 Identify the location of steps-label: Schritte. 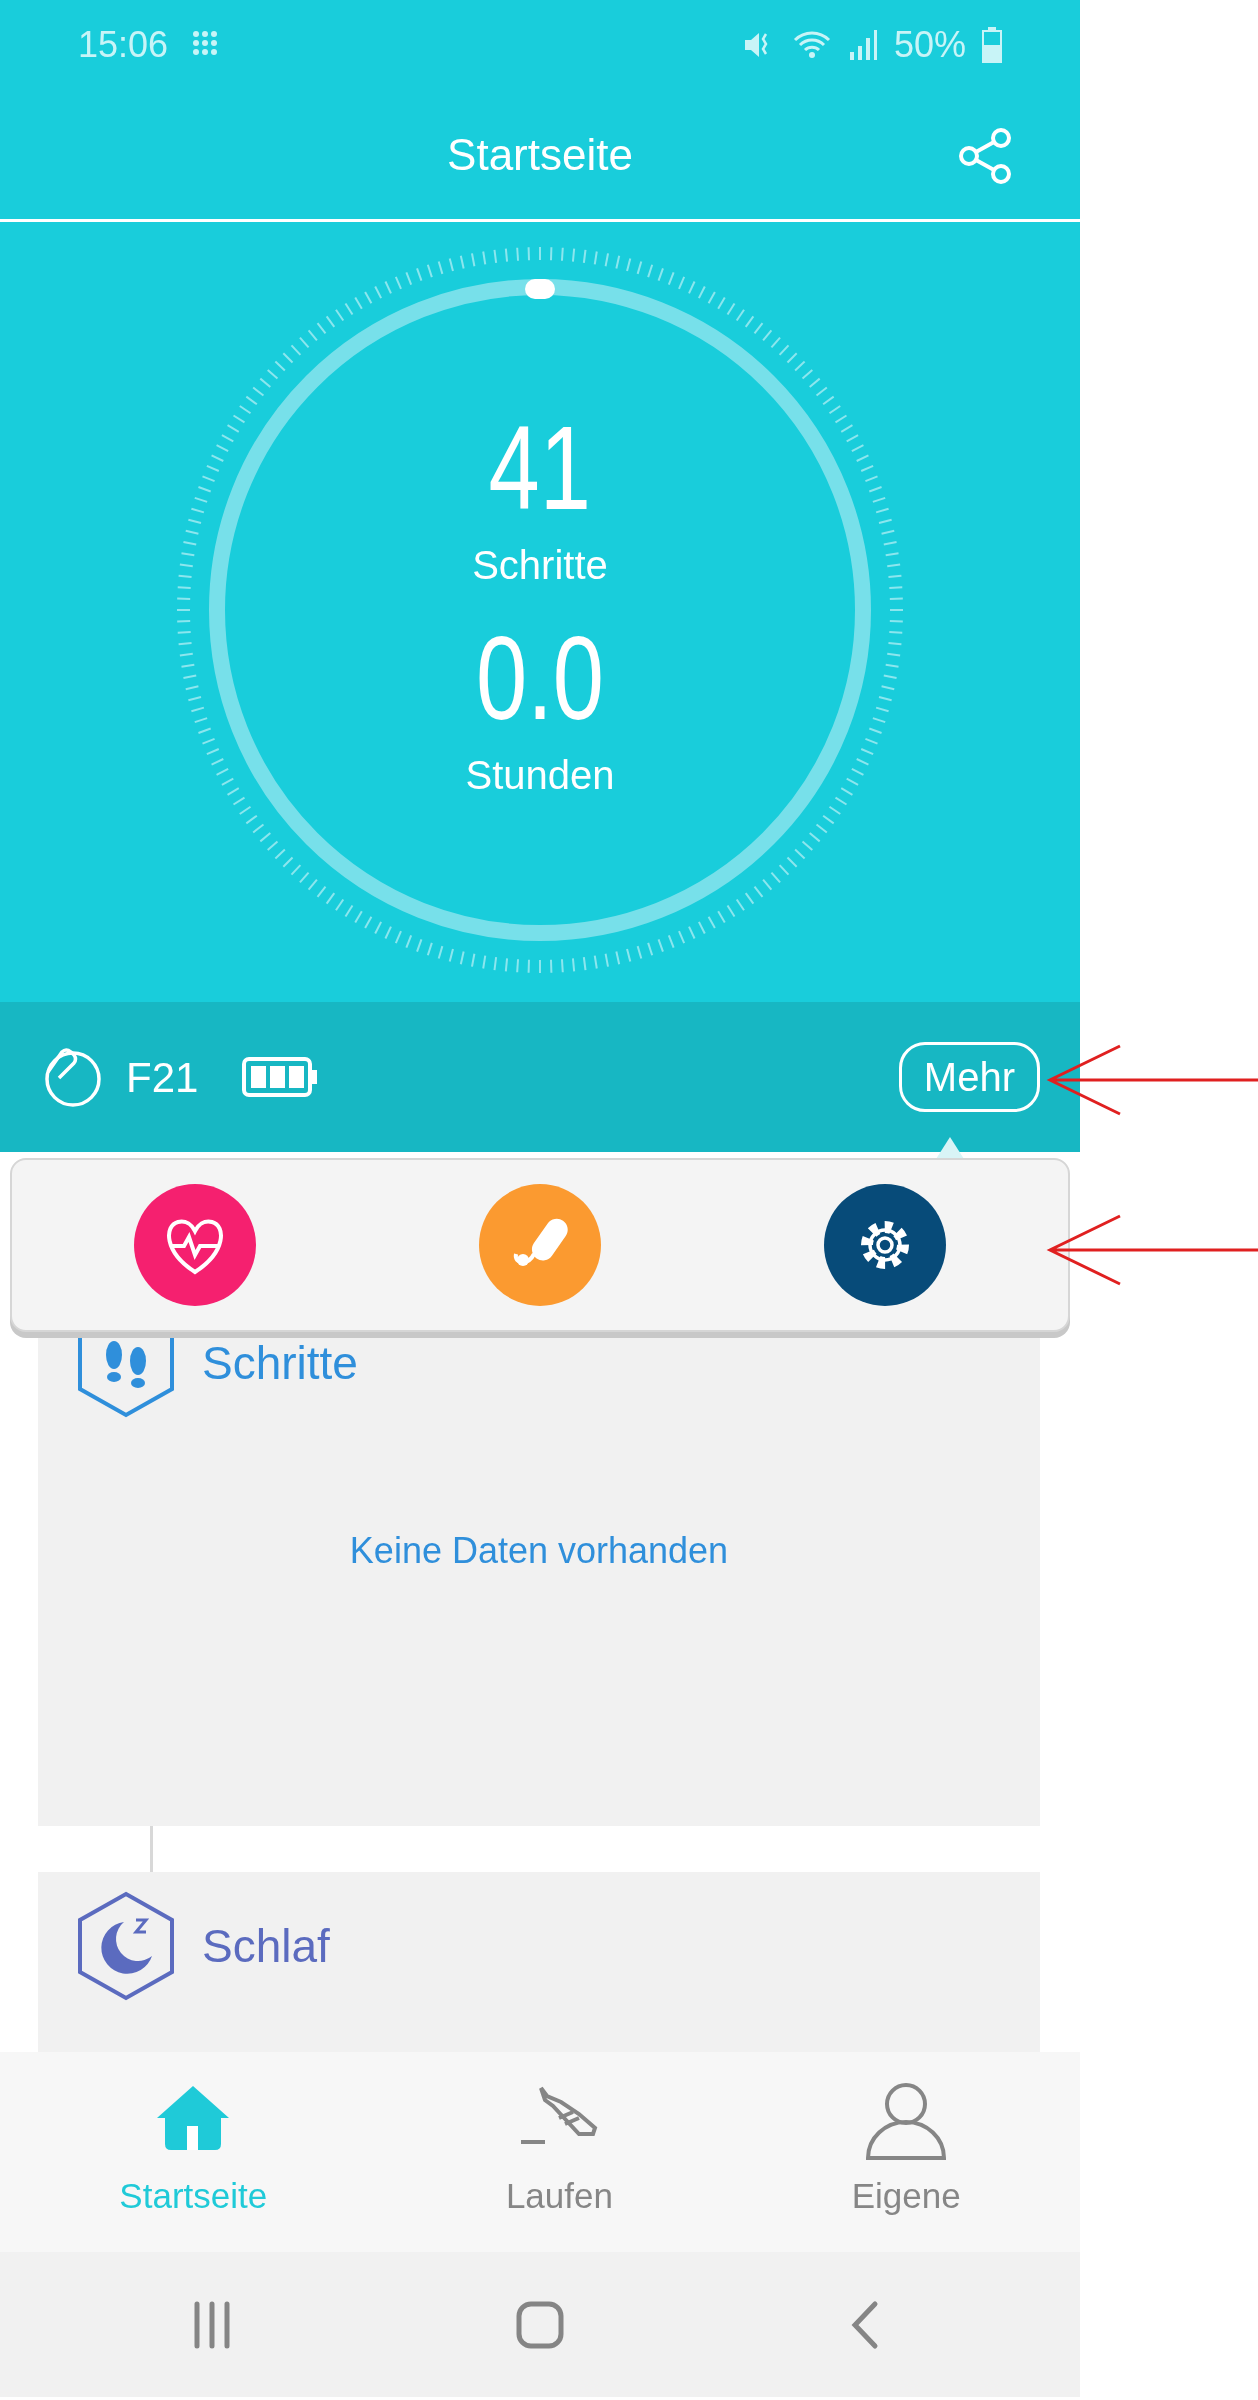
(540, 565).